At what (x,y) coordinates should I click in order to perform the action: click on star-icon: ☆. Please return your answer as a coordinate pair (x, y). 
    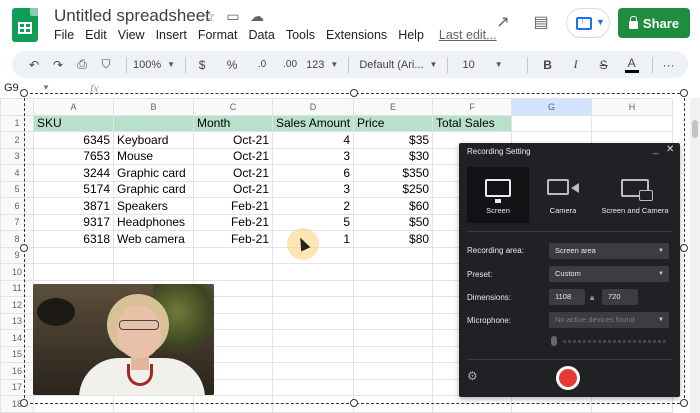
    Looking at the image, I should click on (209, 16).